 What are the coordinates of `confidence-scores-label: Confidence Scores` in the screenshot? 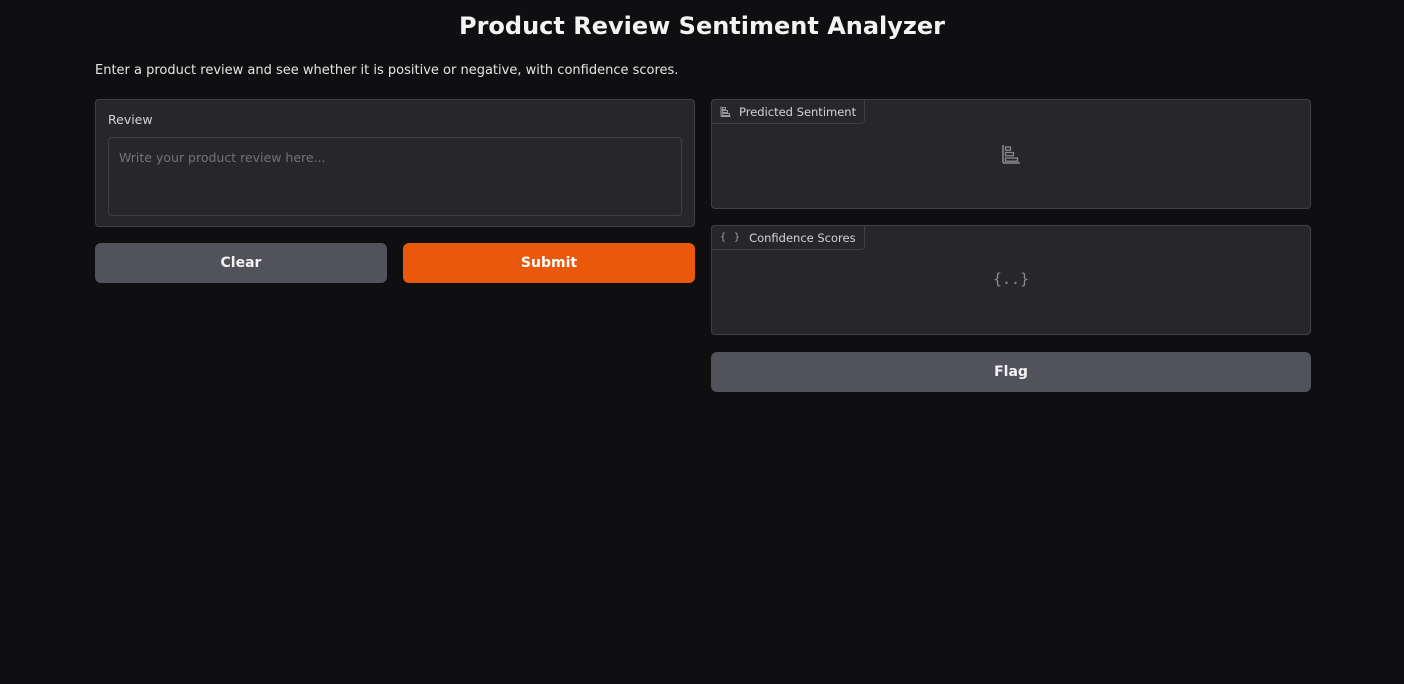 It's located at (802, 237).